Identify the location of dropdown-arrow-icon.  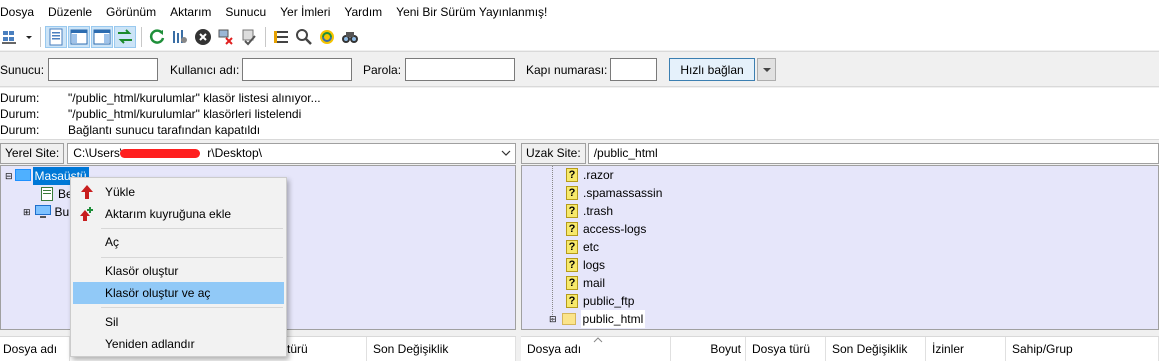
(29, 37).